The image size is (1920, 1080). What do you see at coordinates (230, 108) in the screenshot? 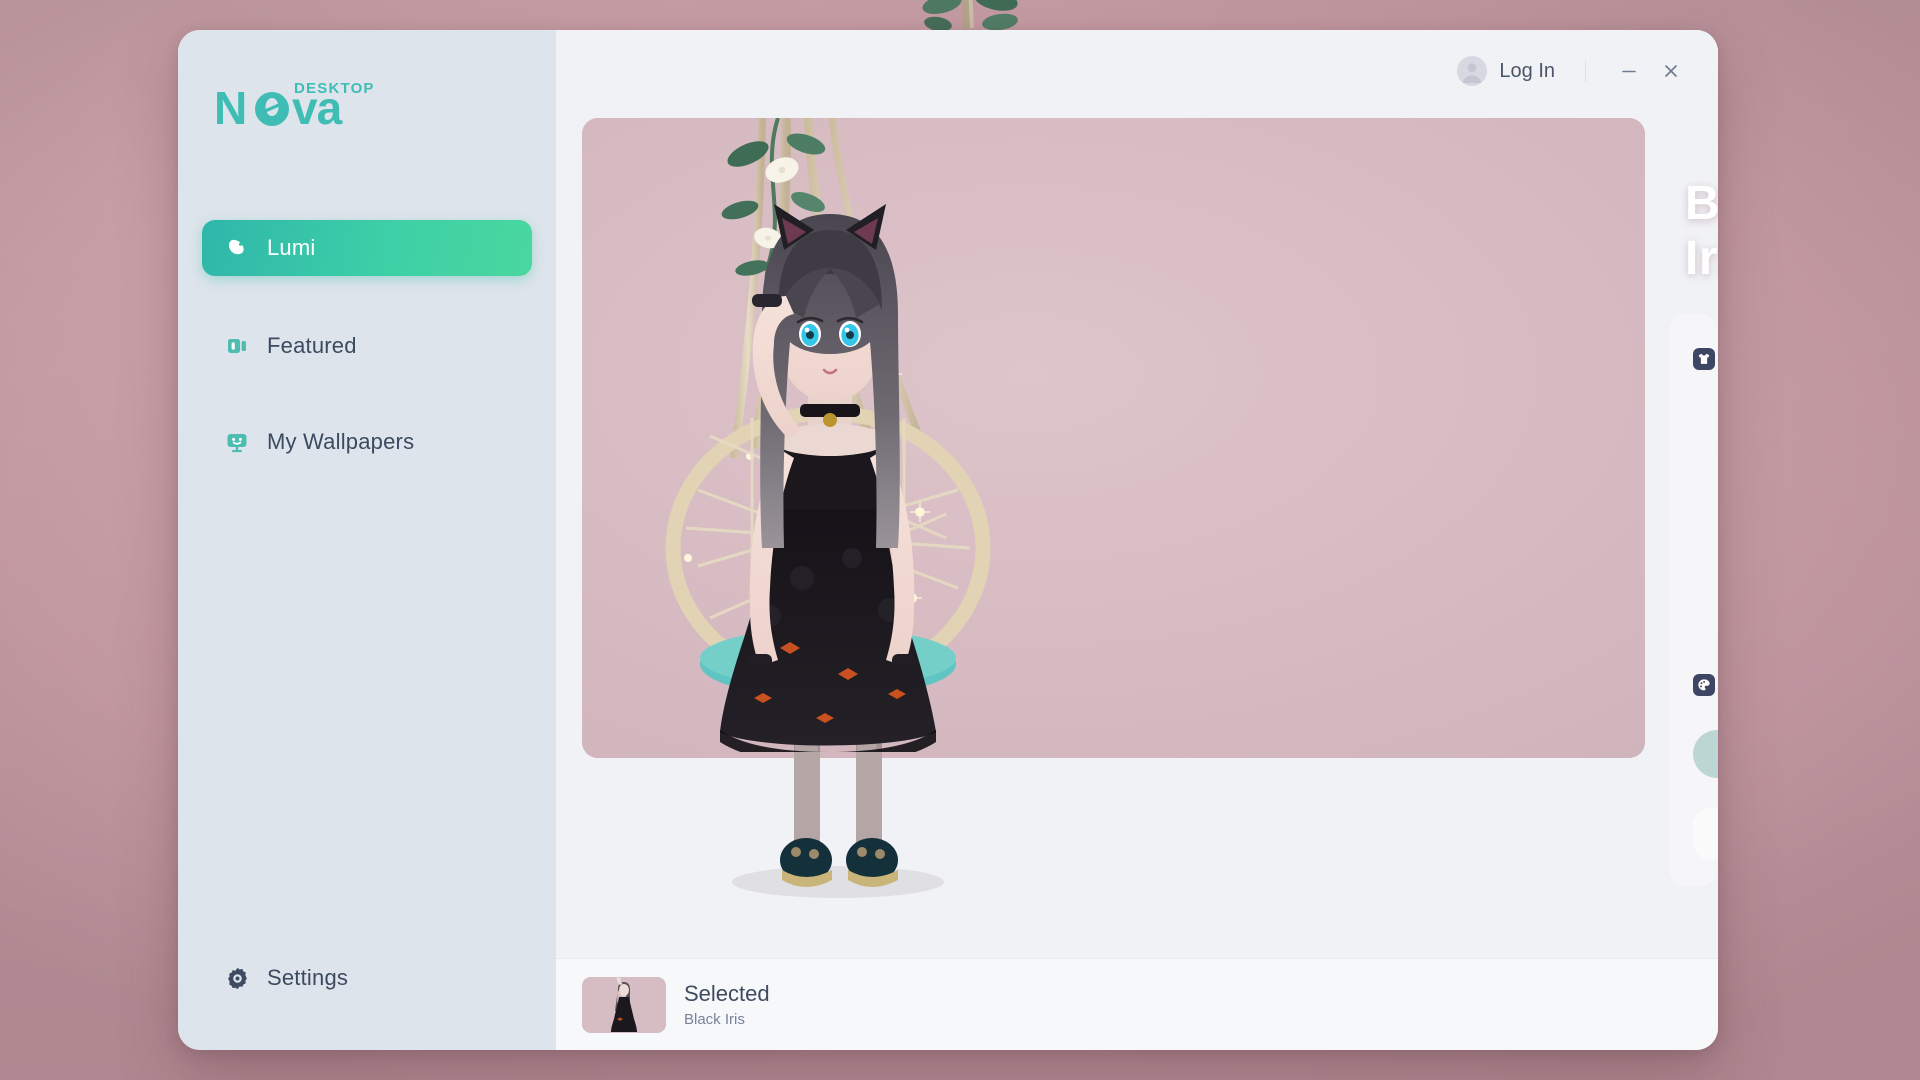
I see `svg-text: N` at bounding box center [230, 108].